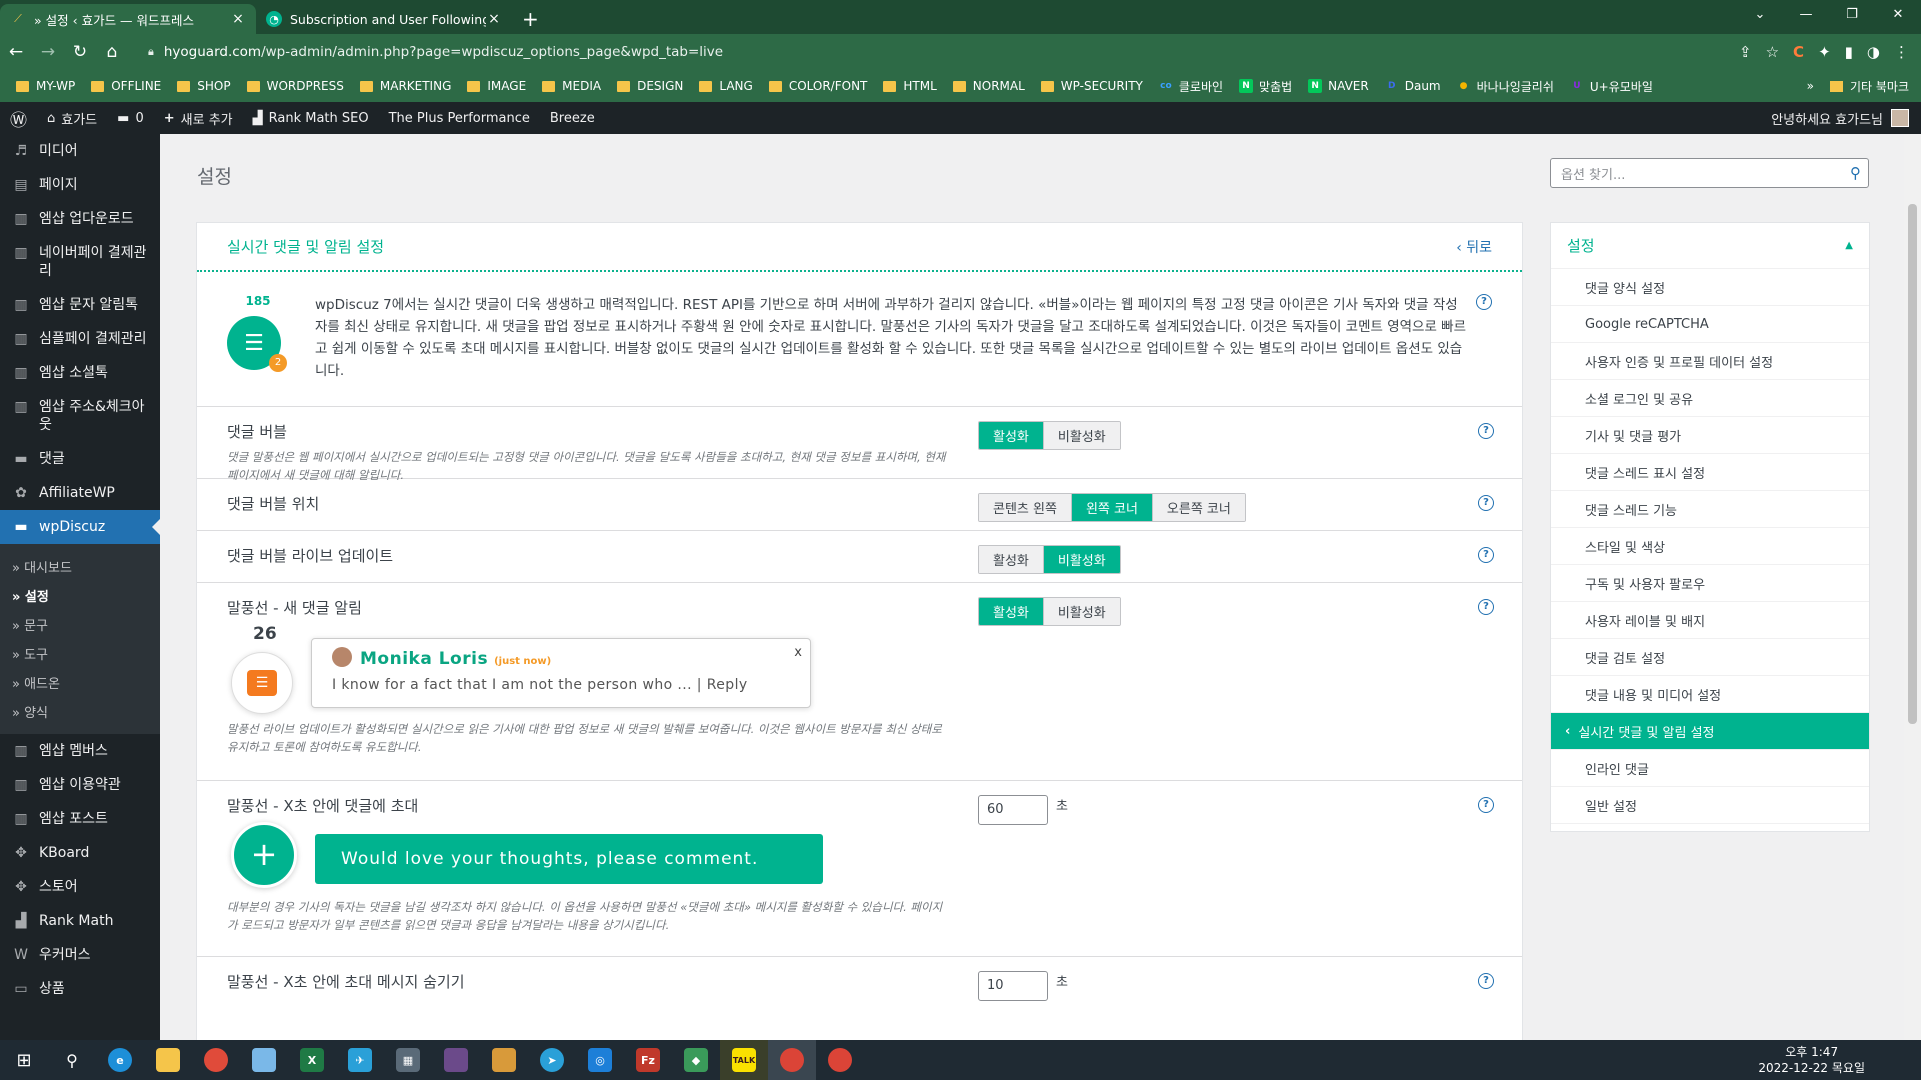 Image resolution: width=1921 pixels, height=1080 pixels. What do you see at coordinates (1710, 509) in the screenshot?
I see `settings-nav-item: 댓글 스레드 기능` at bounding box center [1710, 509].